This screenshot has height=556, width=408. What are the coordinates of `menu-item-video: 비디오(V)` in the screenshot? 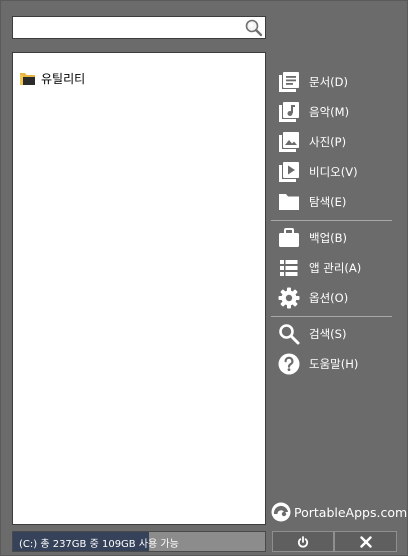 It's located at (335, 172).